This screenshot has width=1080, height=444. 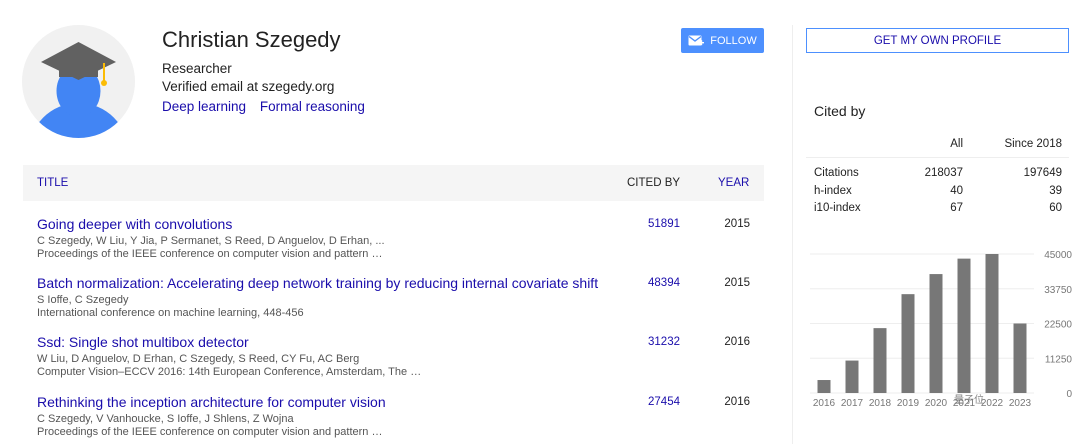 I want to click on stats-row: i10-index 67 60, so click(x=937, y=208).